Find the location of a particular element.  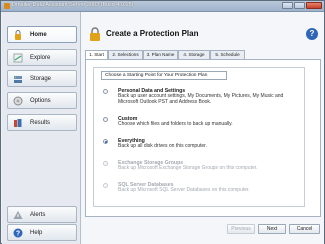

tab-storage: 4. Storage is located at coordinates (194, 54).